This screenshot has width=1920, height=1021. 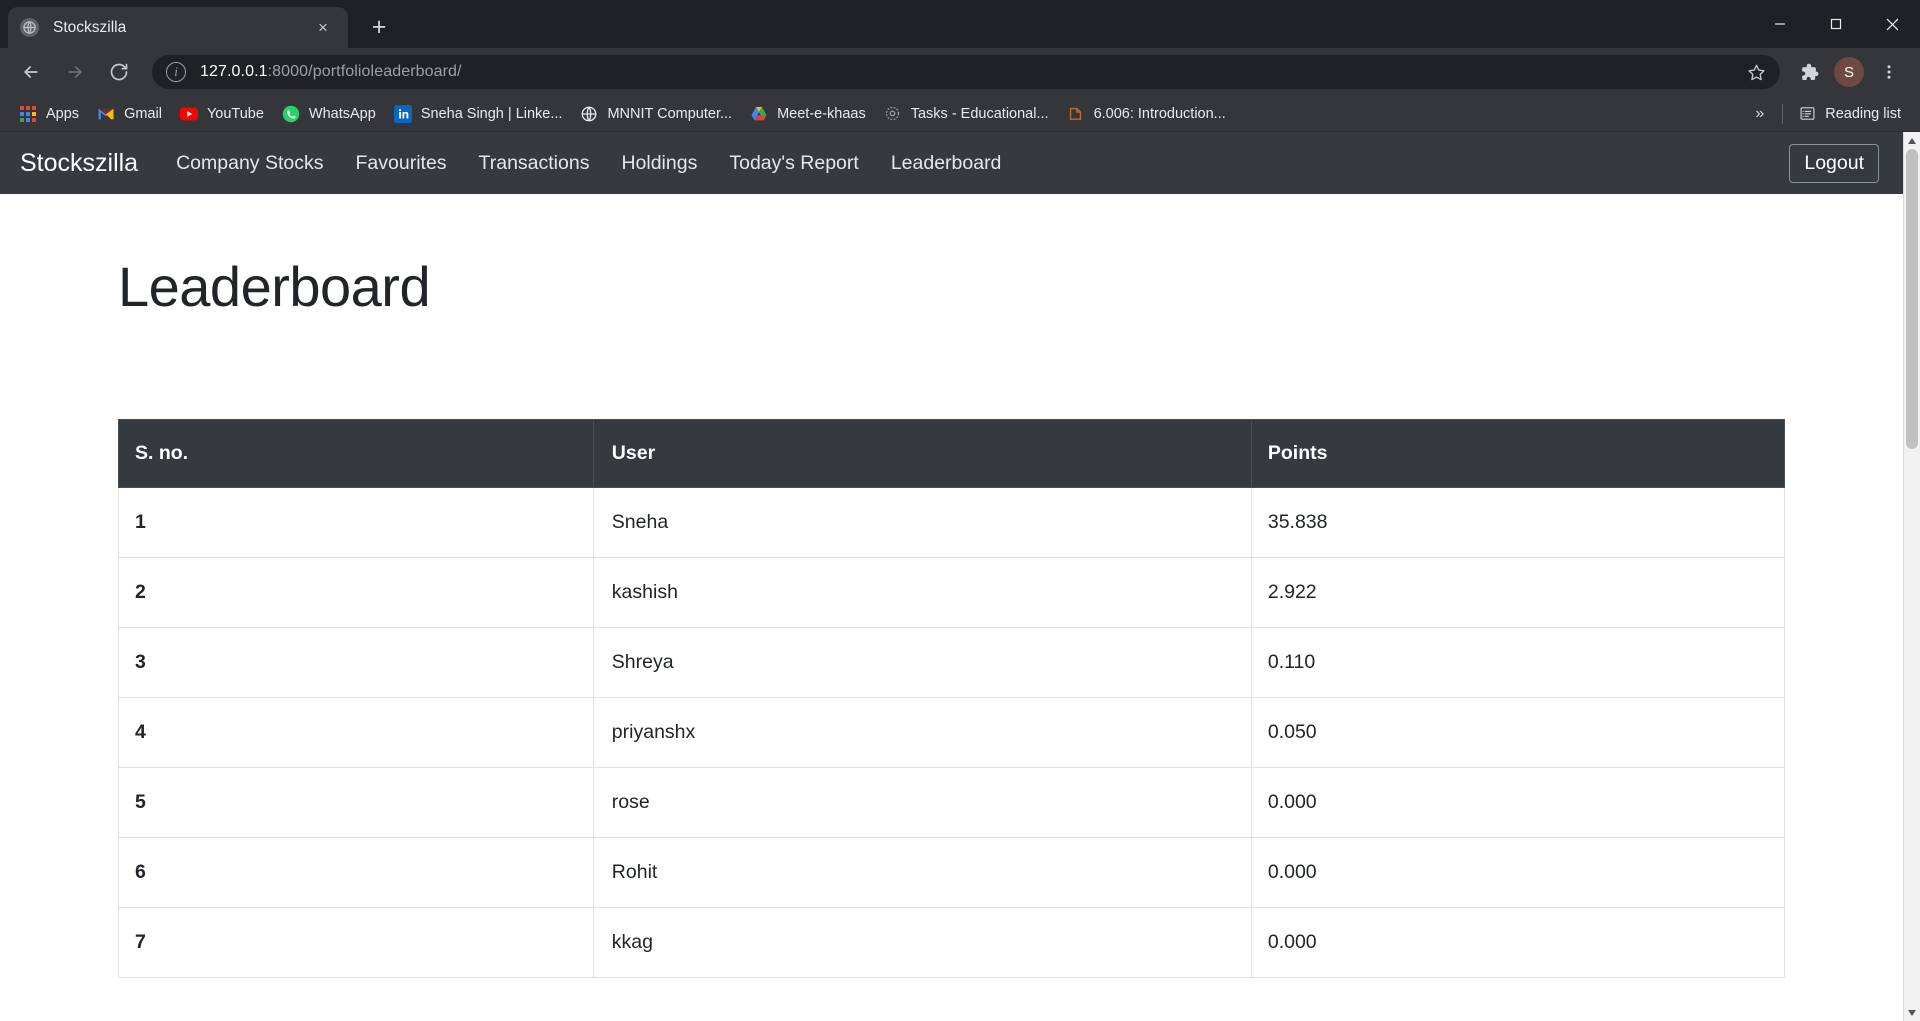 What do you see at coordinates (1834, 163) in the screenshot?
I see `logout-button: Logout` at bounding box center [1834, 163].